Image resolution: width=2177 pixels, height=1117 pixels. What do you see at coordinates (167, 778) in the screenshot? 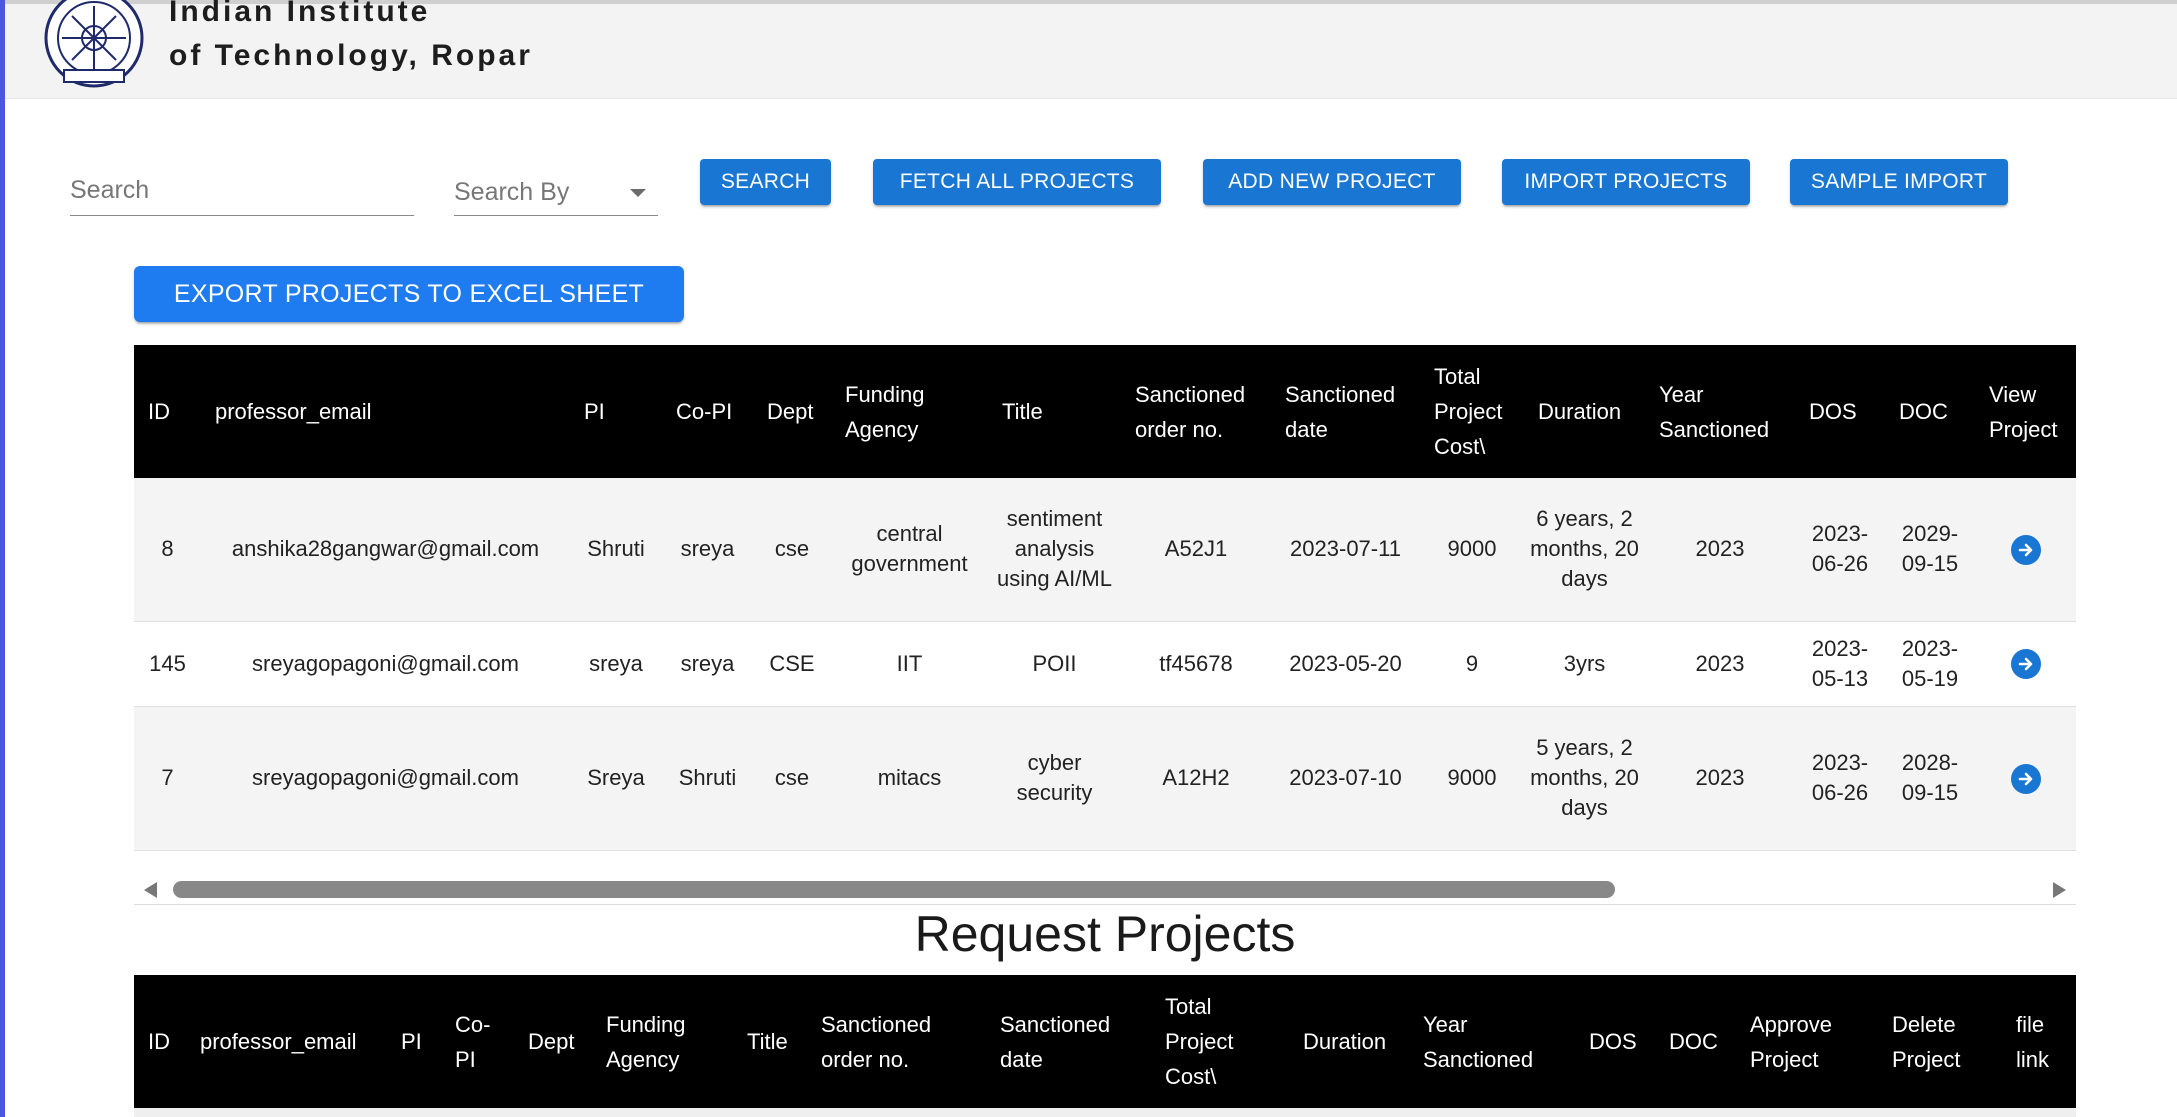
I see `cell-id: 7` at bounding box center [167, 778].